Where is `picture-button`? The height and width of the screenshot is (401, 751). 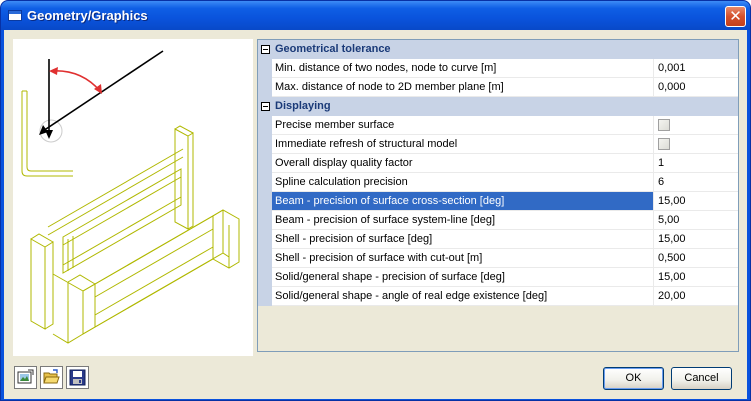 picture-button is located at coordinates (25, 377).